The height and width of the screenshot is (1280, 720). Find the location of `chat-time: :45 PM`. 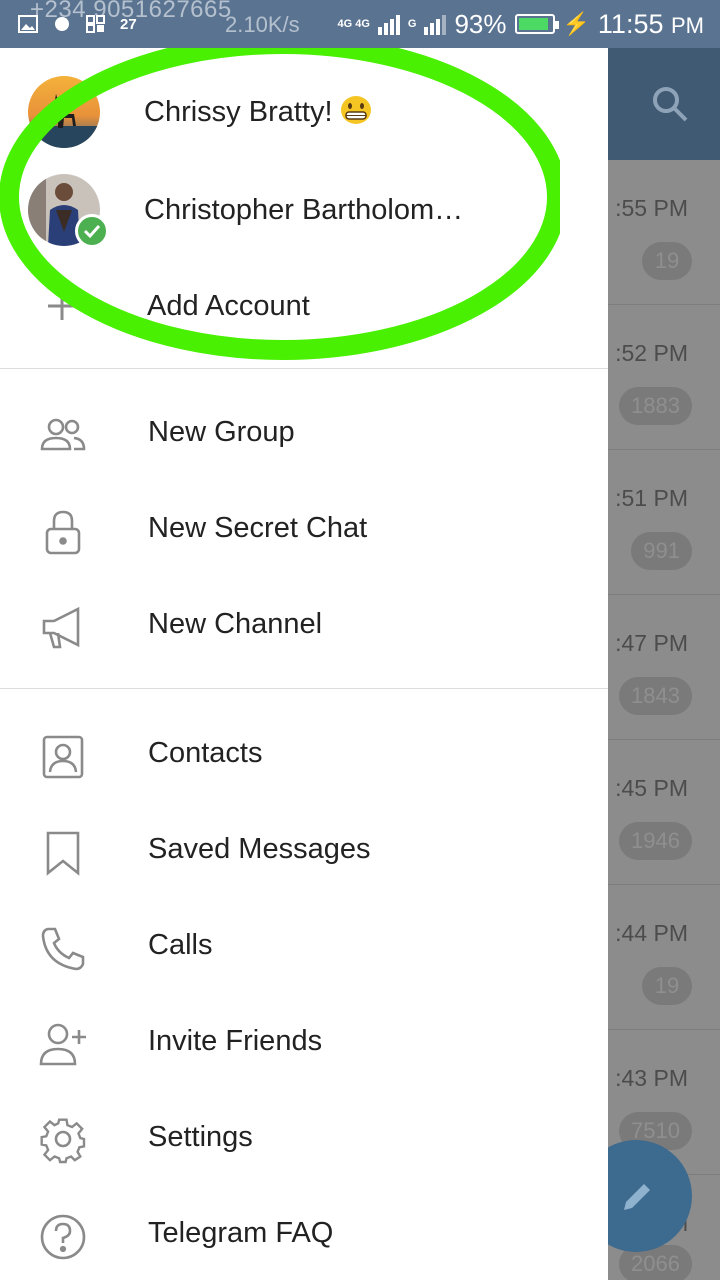

chat-time: :45 PM is located at coordinates (651, 788).